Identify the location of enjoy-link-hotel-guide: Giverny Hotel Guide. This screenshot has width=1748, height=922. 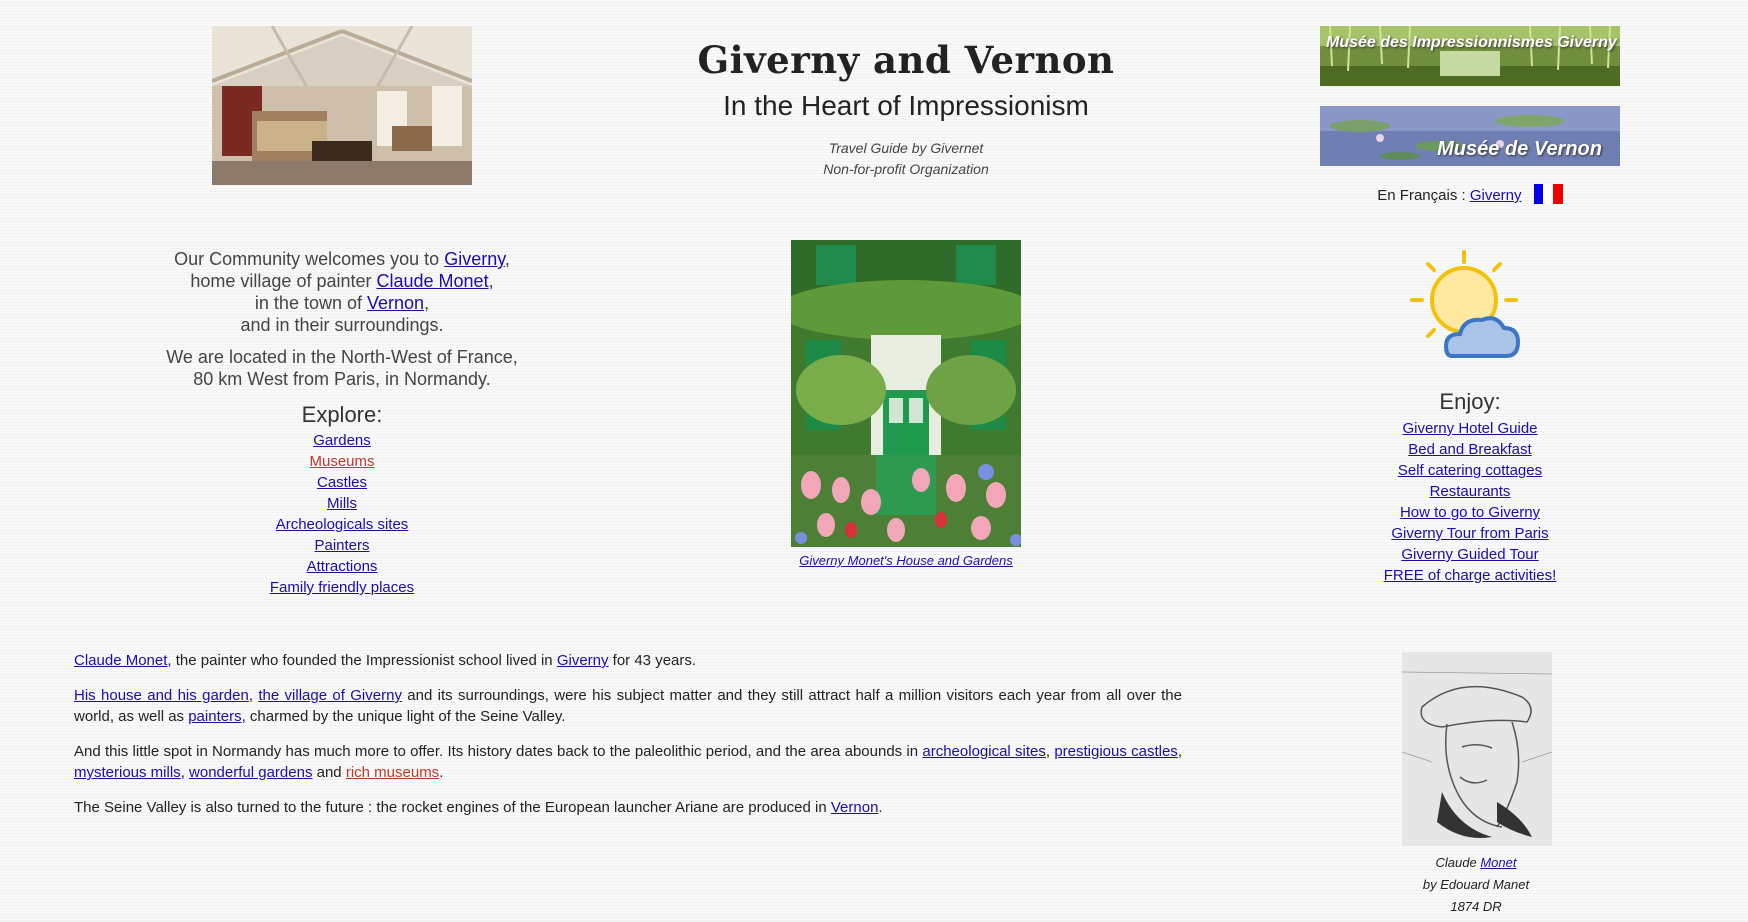
(1469, 428).